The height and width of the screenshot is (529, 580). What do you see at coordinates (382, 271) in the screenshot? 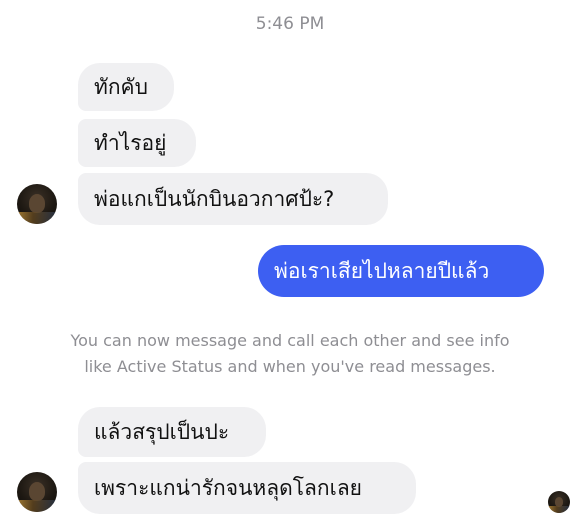
I see `message-text: พ่อเราเสียไปหลายปีแล้ว` at bounding box center [382, 271].